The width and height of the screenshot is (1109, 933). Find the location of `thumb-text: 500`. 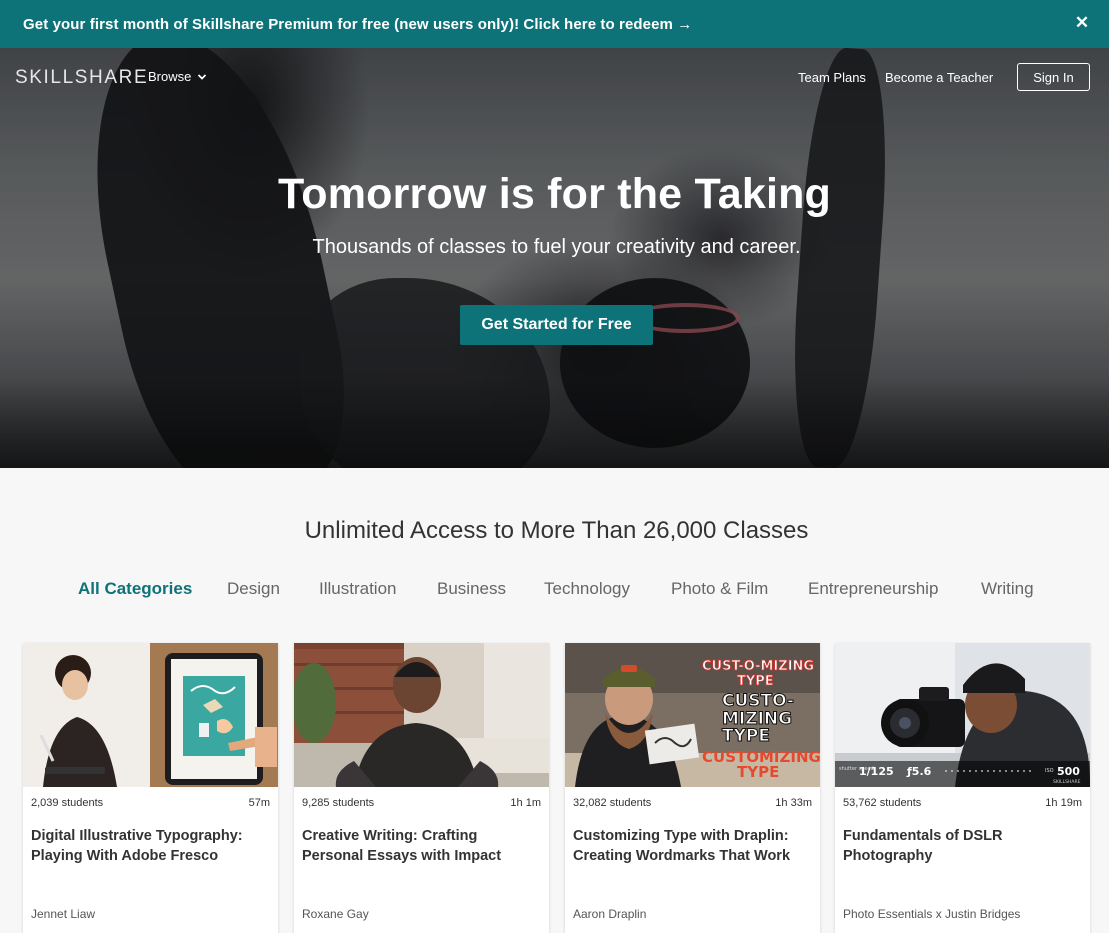

thumb-text: 500 is located at coordinates (1068, 771).